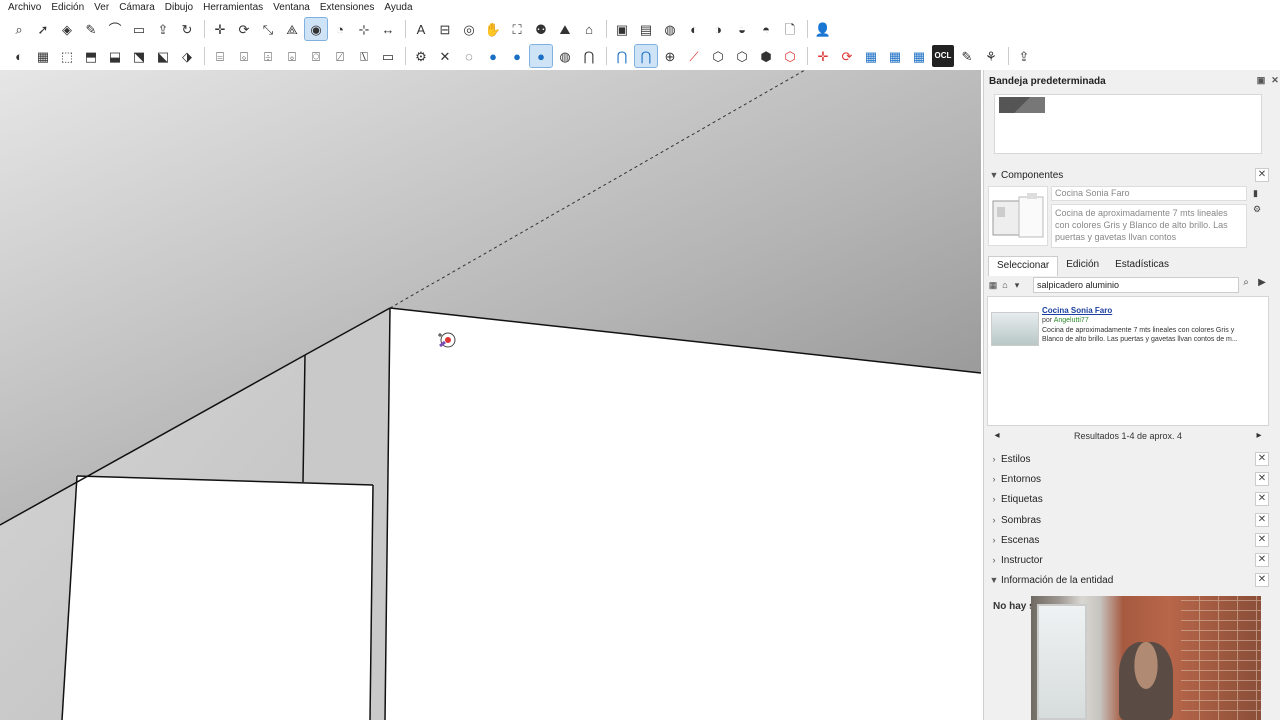 This screenshot has height=720, width=1280. What do you see at coordinates (24, 7) in the screenshot?
I see `menu-item-archivo: Archivo` at bounding box center [24, 7].